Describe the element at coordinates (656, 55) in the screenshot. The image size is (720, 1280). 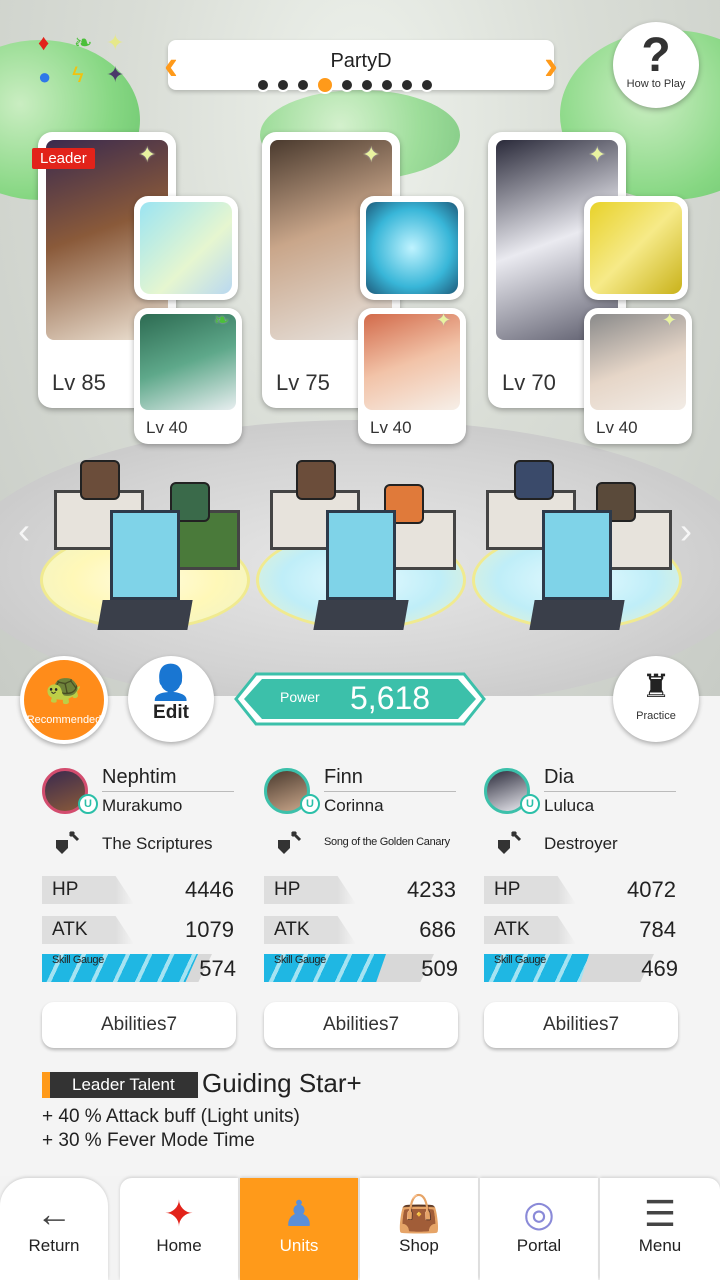
I see `question-icon: ?` at that location.